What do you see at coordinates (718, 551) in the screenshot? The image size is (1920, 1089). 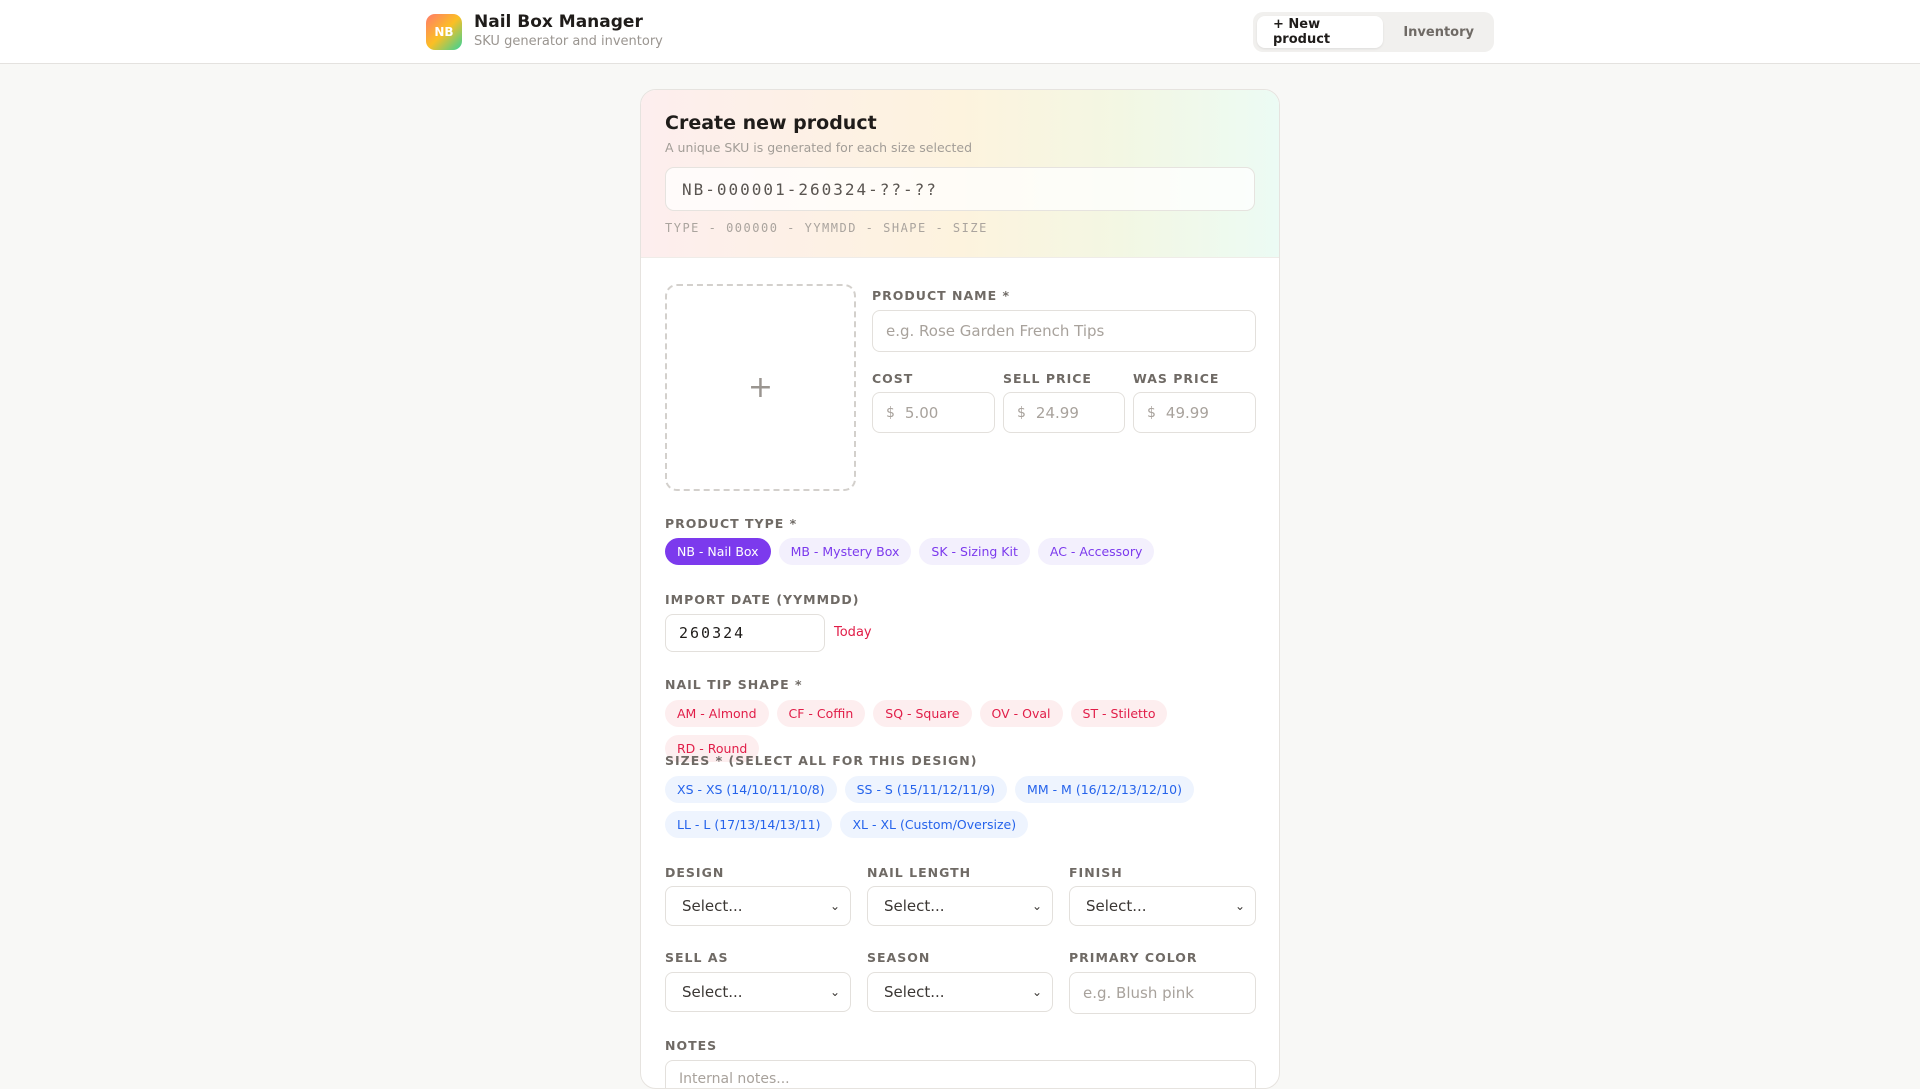 I see `product-type-nb: NB - Nail Box` at bounding box center [718, 551].